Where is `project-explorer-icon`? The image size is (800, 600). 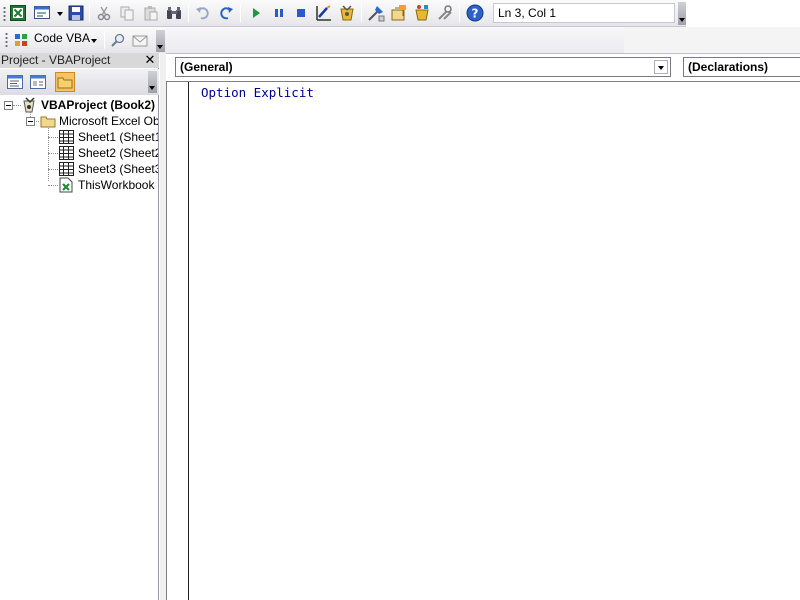 project-explorer-icon is located at coordinates (347, 13).